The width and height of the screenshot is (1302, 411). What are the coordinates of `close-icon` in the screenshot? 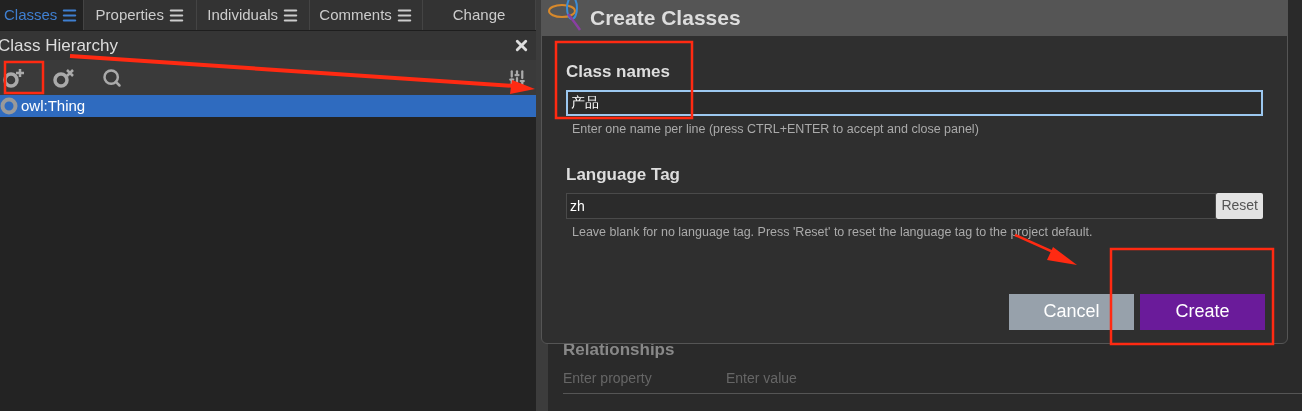 It's located at (521, 45).